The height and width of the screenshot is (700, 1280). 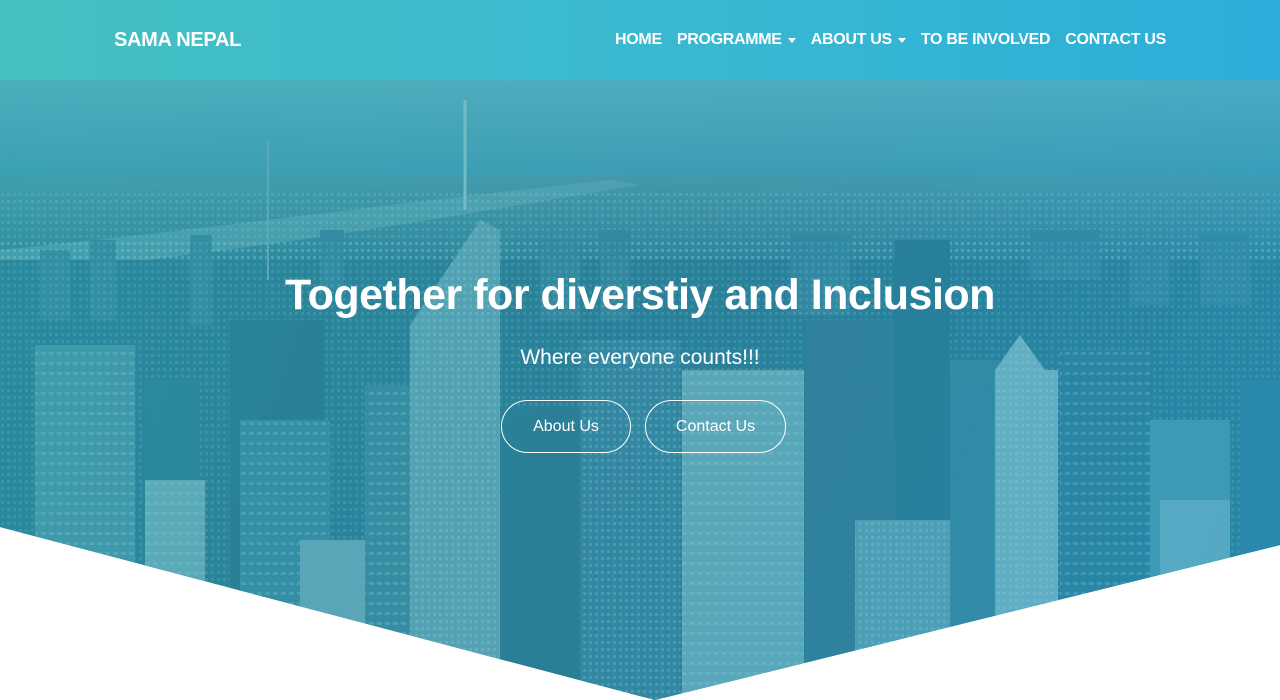 I want to click on nav-item-home: HOME, so click(x=638, y=40).